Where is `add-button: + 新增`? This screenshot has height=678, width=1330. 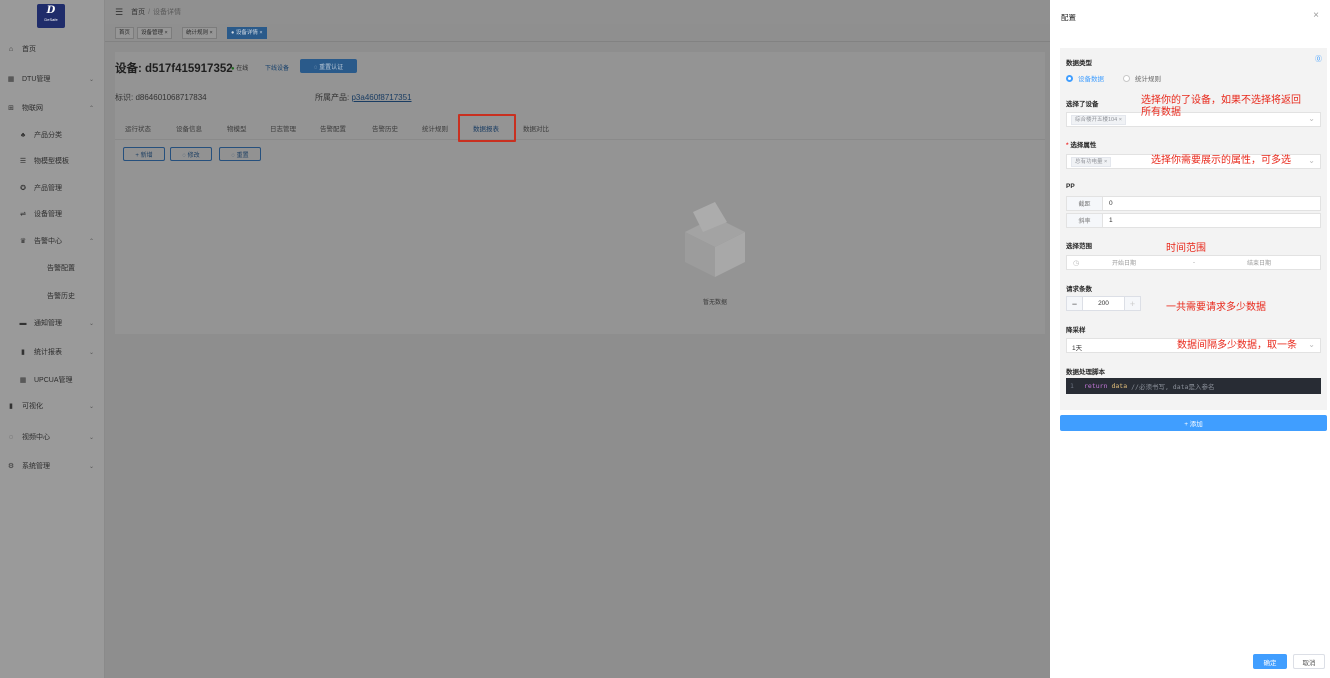 add-button: + 新增 is located at coordinates (144, 154).